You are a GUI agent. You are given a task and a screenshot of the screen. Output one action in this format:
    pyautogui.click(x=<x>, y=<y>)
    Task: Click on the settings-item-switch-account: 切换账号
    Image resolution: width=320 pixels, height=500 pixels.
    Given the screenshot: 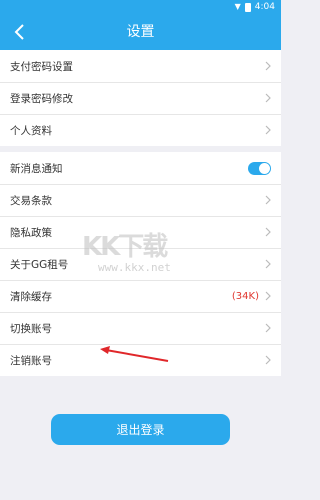 What is the action you would take?
    pyautogui.click(x=140, y=328)
    